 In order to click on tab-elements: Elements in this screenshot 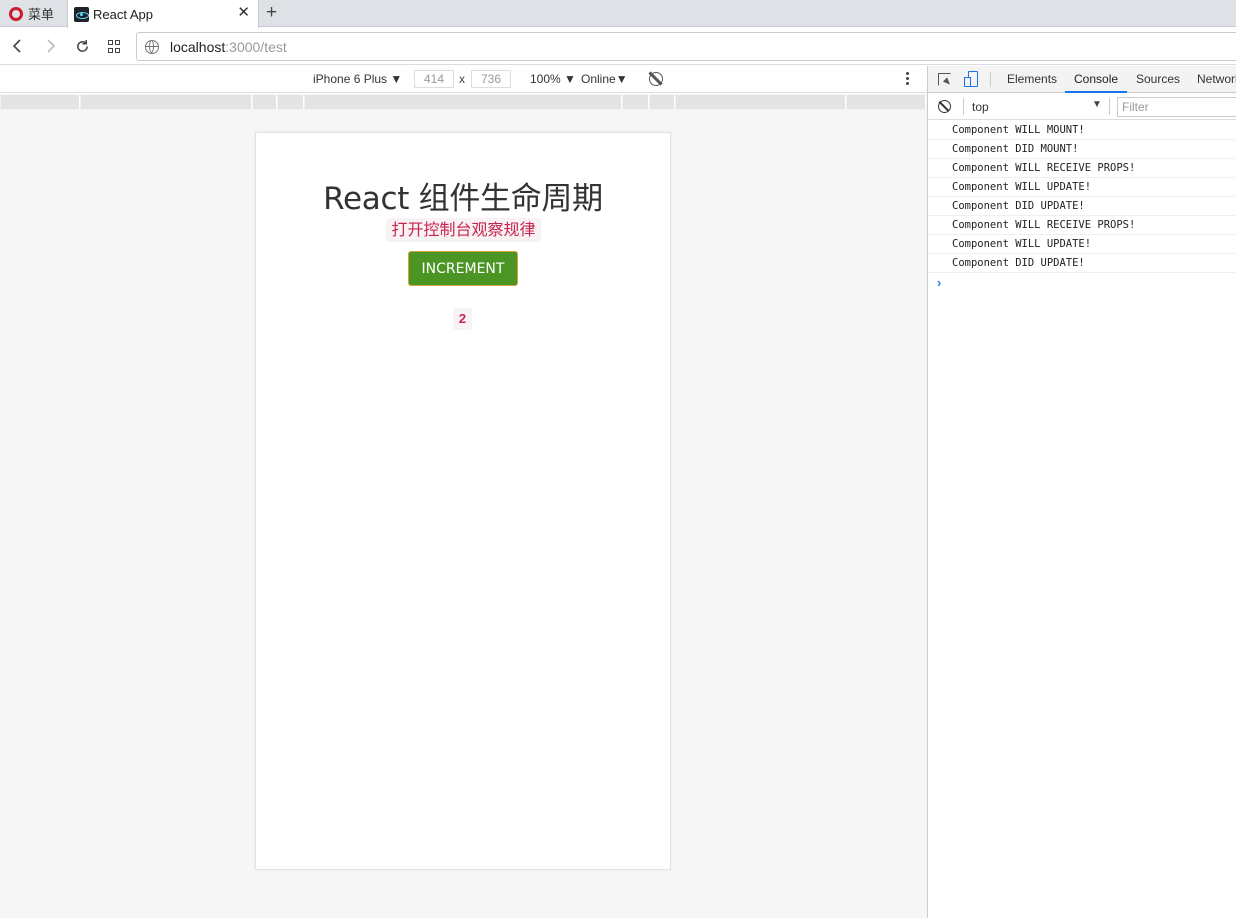, I will do `click(1032, 79)`.